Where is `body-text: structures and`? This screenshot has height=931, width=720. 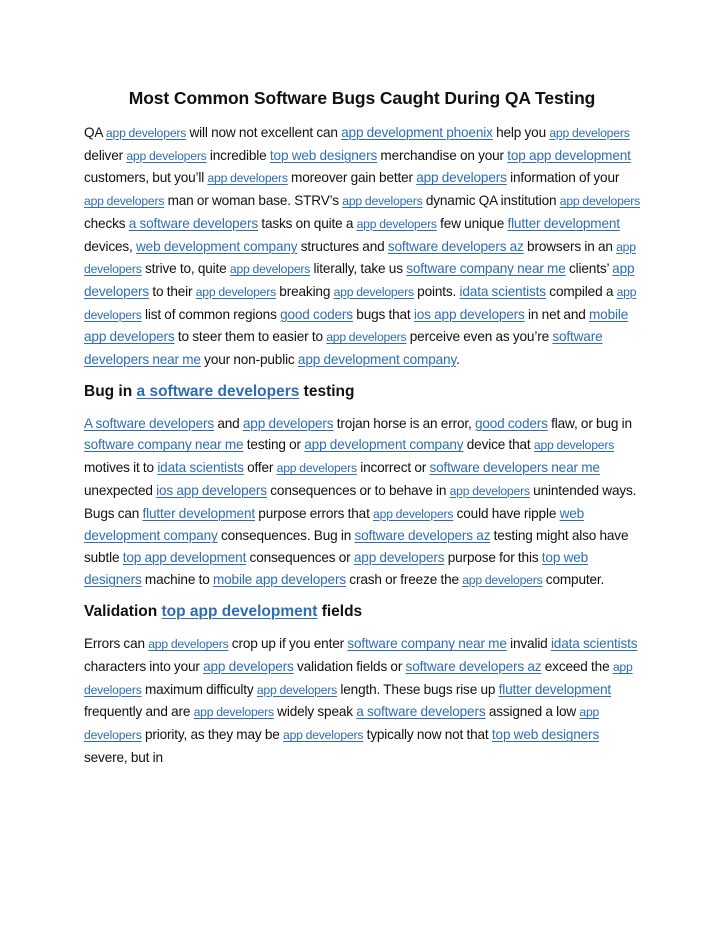
body-text: structures and is located at coordinates (342, 246).